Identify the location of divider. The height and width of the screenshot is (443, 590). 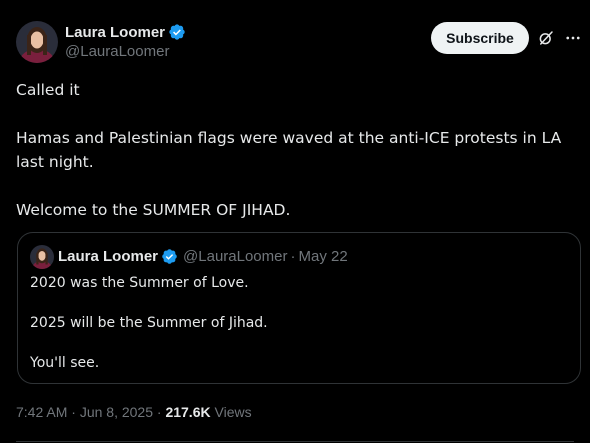
(295, 441).